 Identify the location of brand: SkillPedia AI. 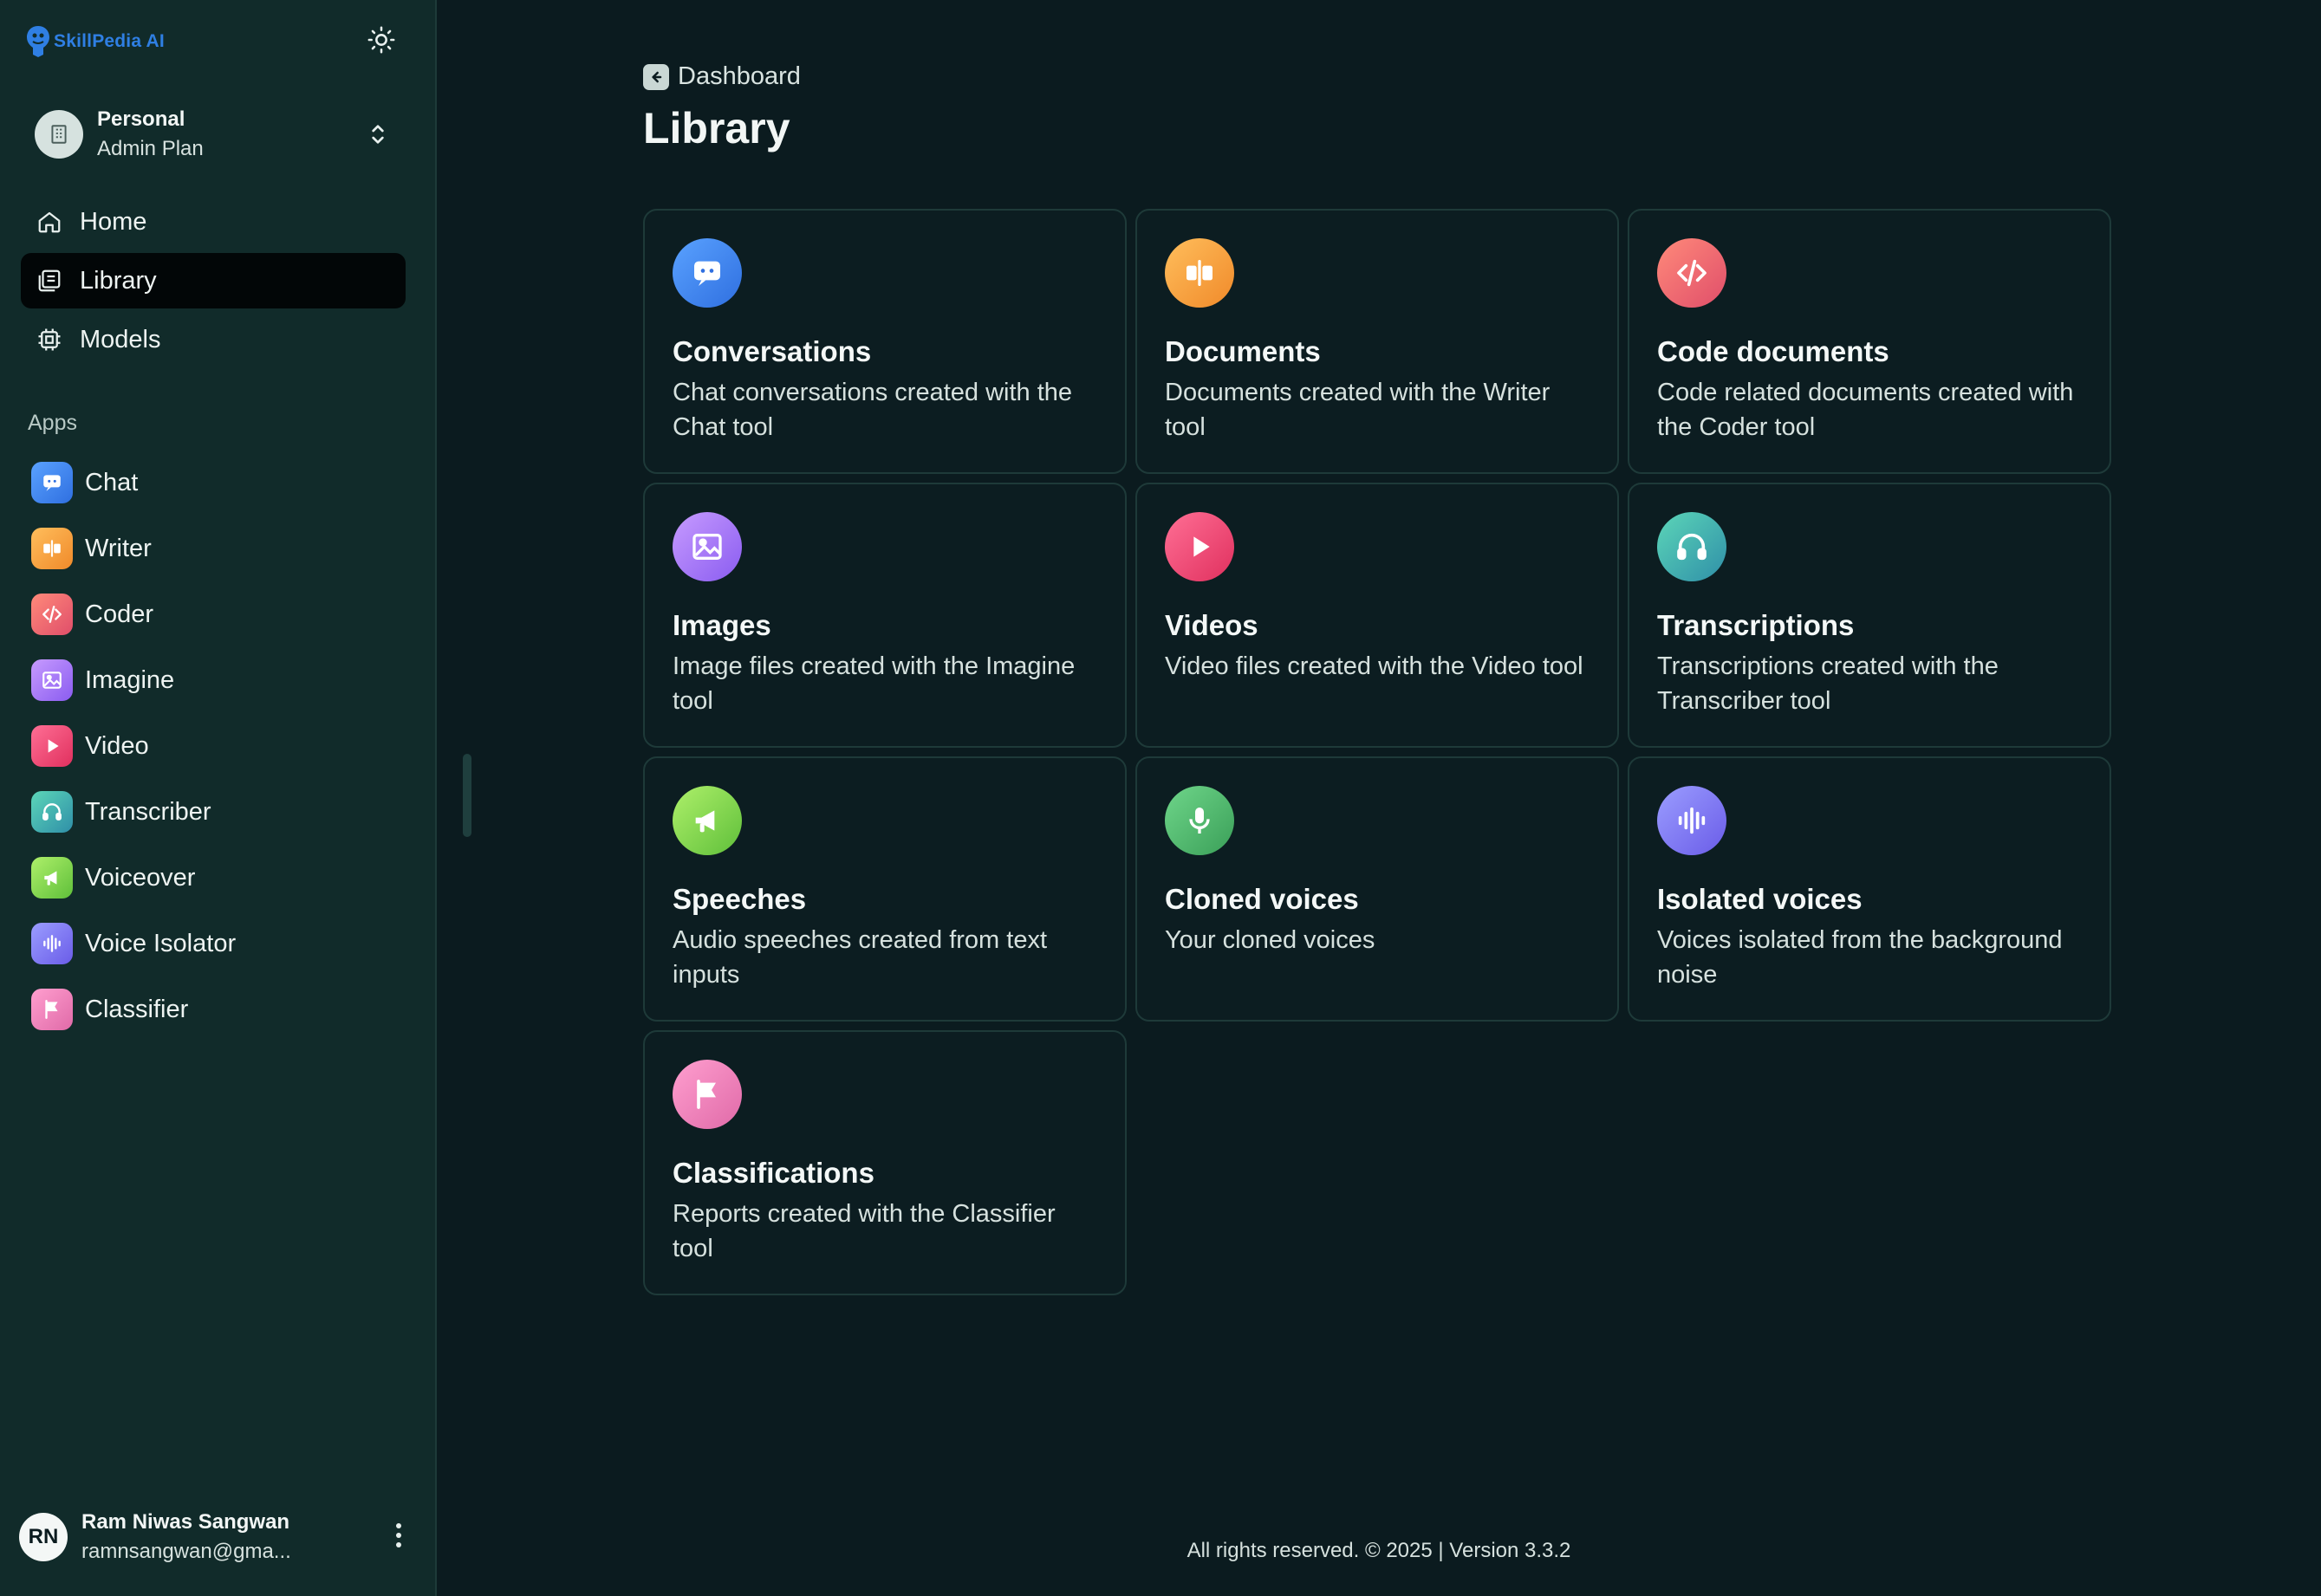
(94, 41).